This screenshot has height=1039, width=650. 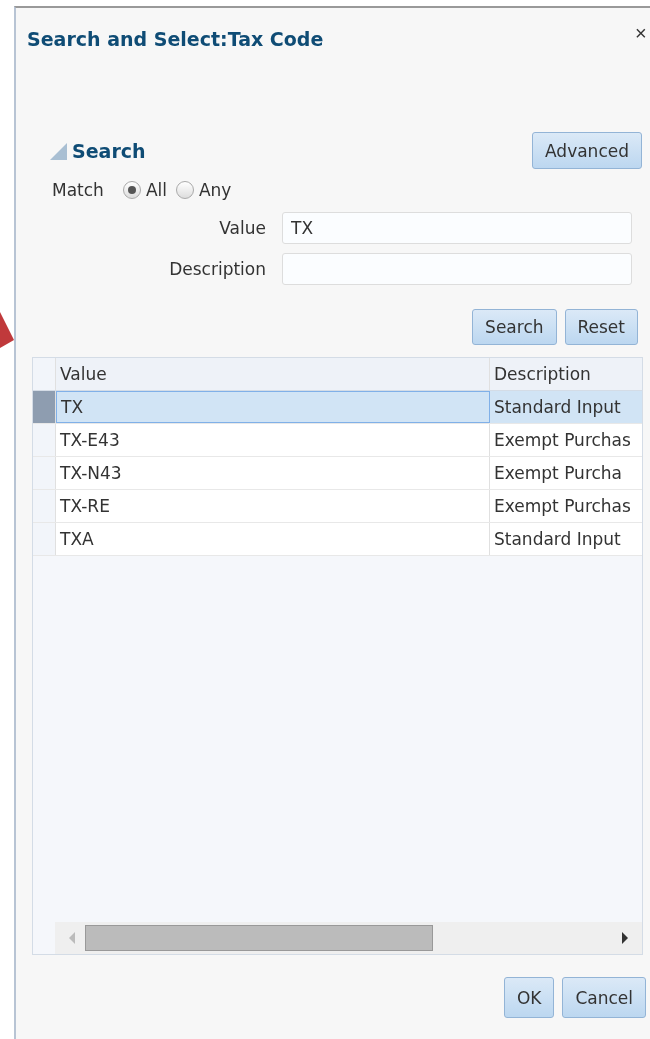 What do you see at coordinates (44, 374) in the screenshot?
I see `header-corner` at bounding box center [44, 374].